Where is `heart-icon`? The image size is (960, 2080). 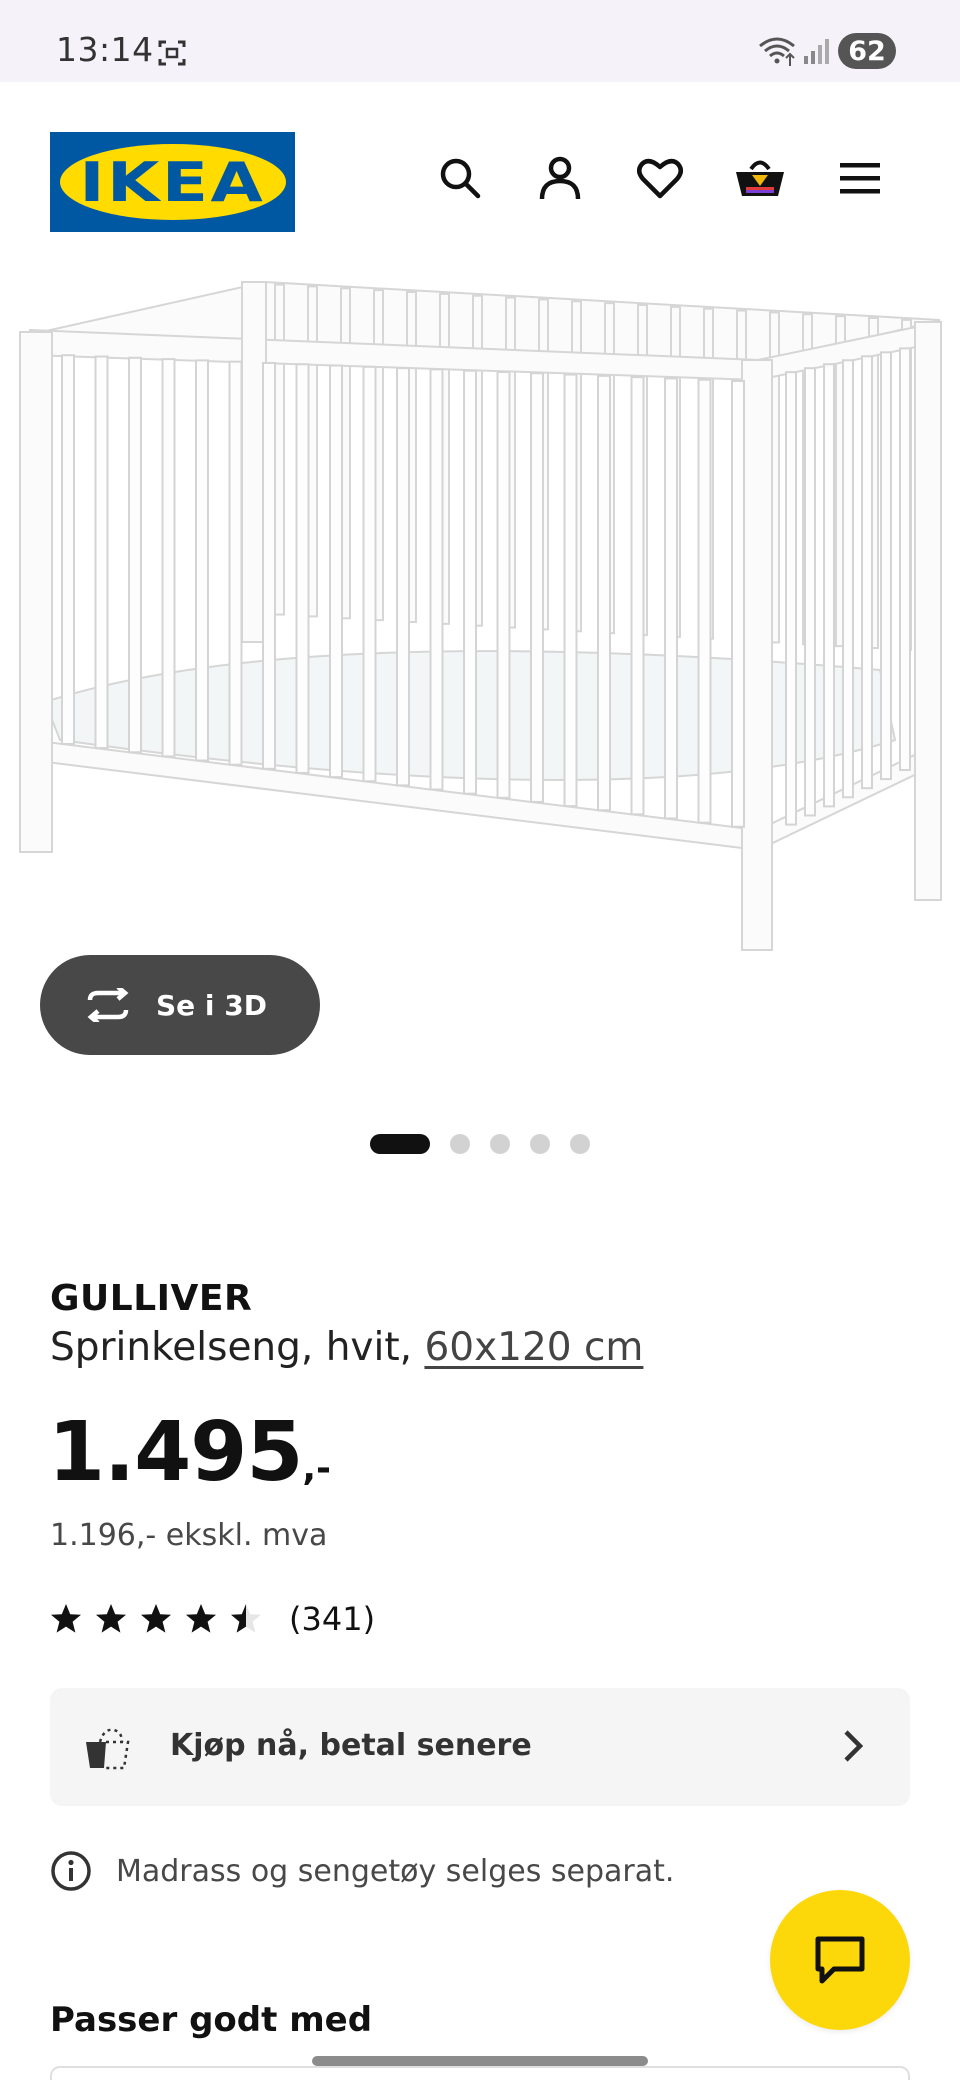 heart-icon is located at coordinates (660, 178).